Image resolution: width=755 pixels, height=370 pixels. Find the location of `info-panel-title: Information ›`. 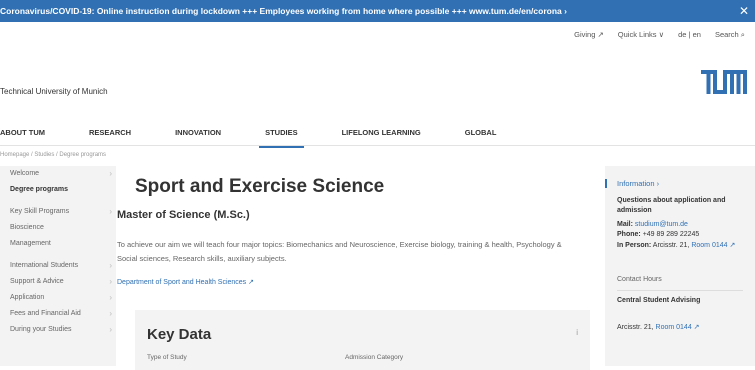

info-panel-title: Information › is located at coordinates (632, 183).